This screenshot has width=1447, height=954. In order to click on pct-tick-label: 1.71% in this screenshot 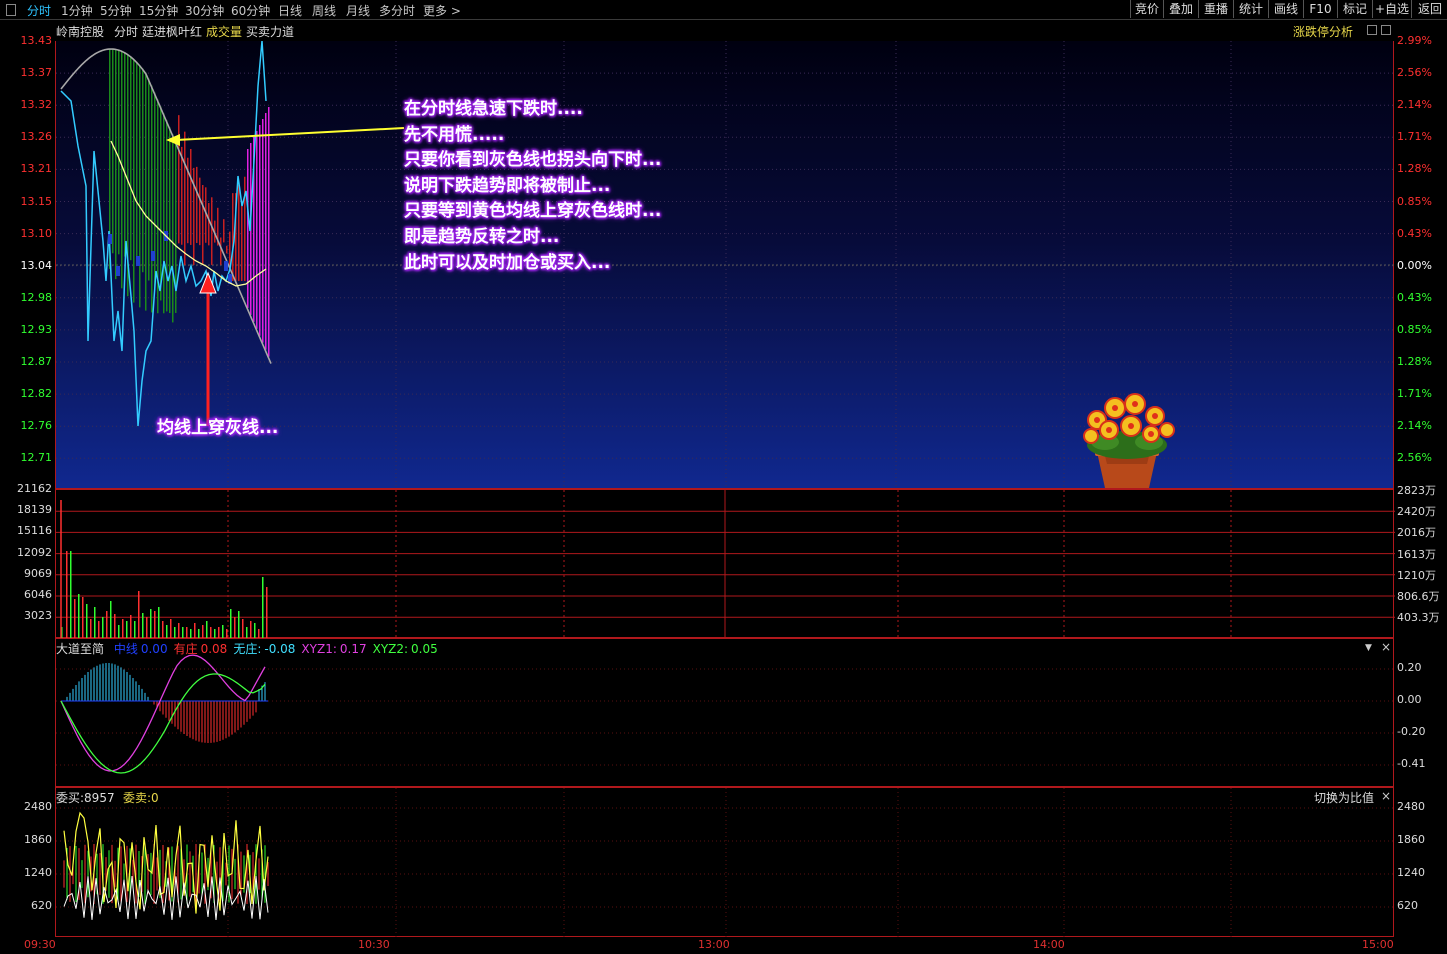, I will do `click(1414, 137)`.